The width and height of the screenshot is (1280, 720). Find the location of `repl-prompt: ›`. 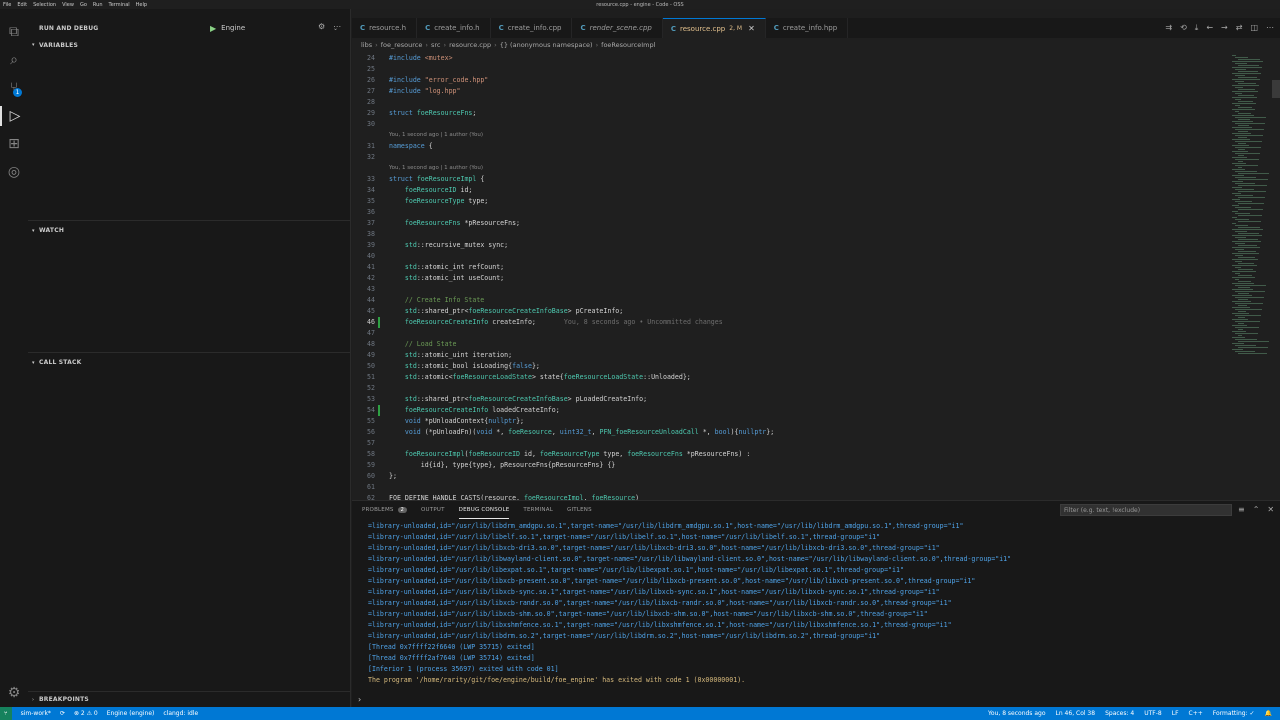

repl-prompt: › is located at coordinates (359, 699).